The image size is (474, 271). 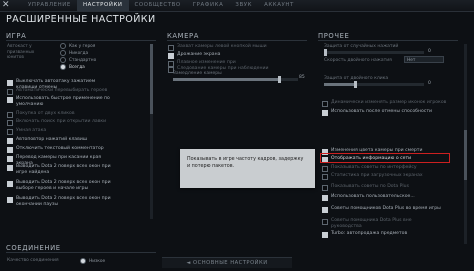 What do you see at coordinates (6, 5) in the screenshot?
I see `close-icon: ✕` at bounding box center [6, 5].